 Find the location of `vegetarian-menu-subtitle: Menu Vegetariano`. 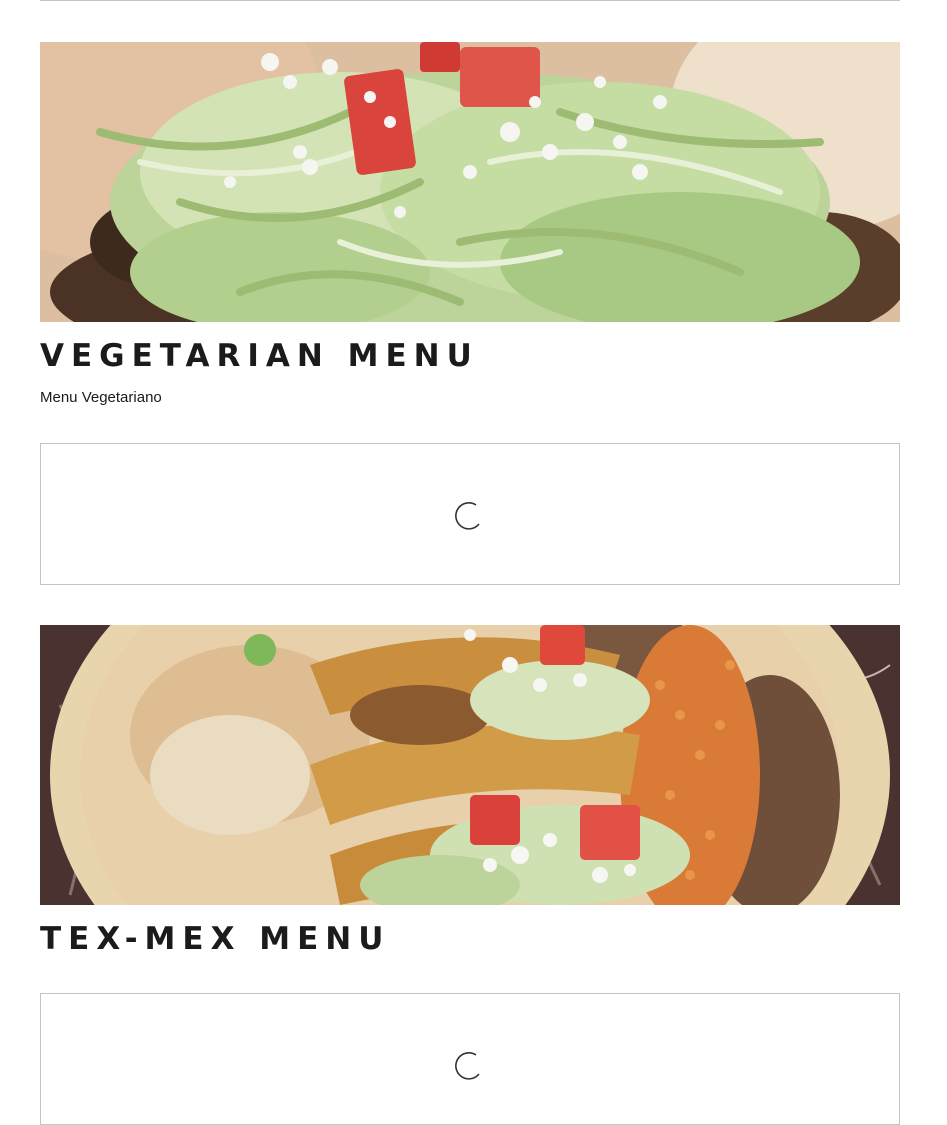

vegetarian-menu-subtitle: Menu Vegetariano is located at coordinates (101, 397).